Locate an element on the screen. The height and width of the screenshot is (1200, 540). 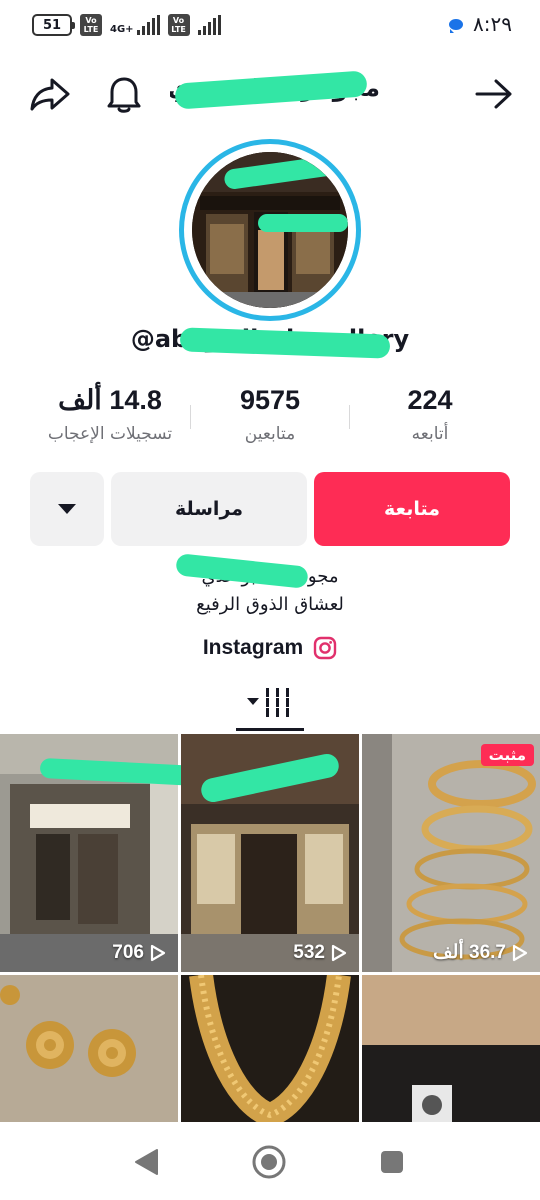
small-triangle-down-icon is located at coordinates (253, 701).